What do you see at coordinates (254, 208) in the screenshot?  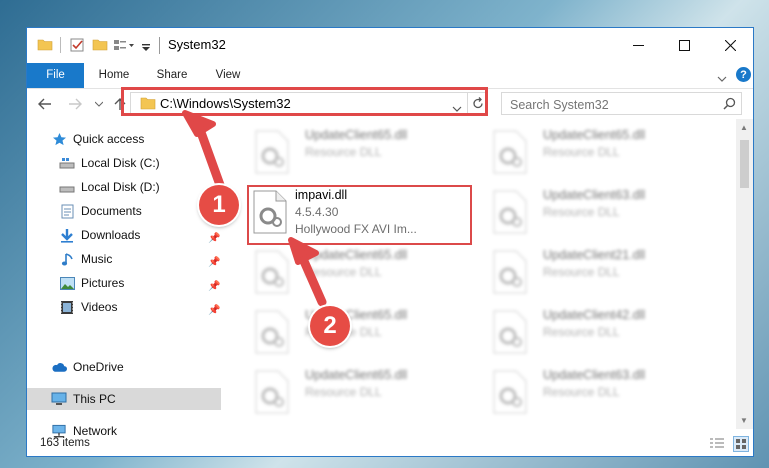 I see `annotation-arrows` at bounding box center [254, 208].